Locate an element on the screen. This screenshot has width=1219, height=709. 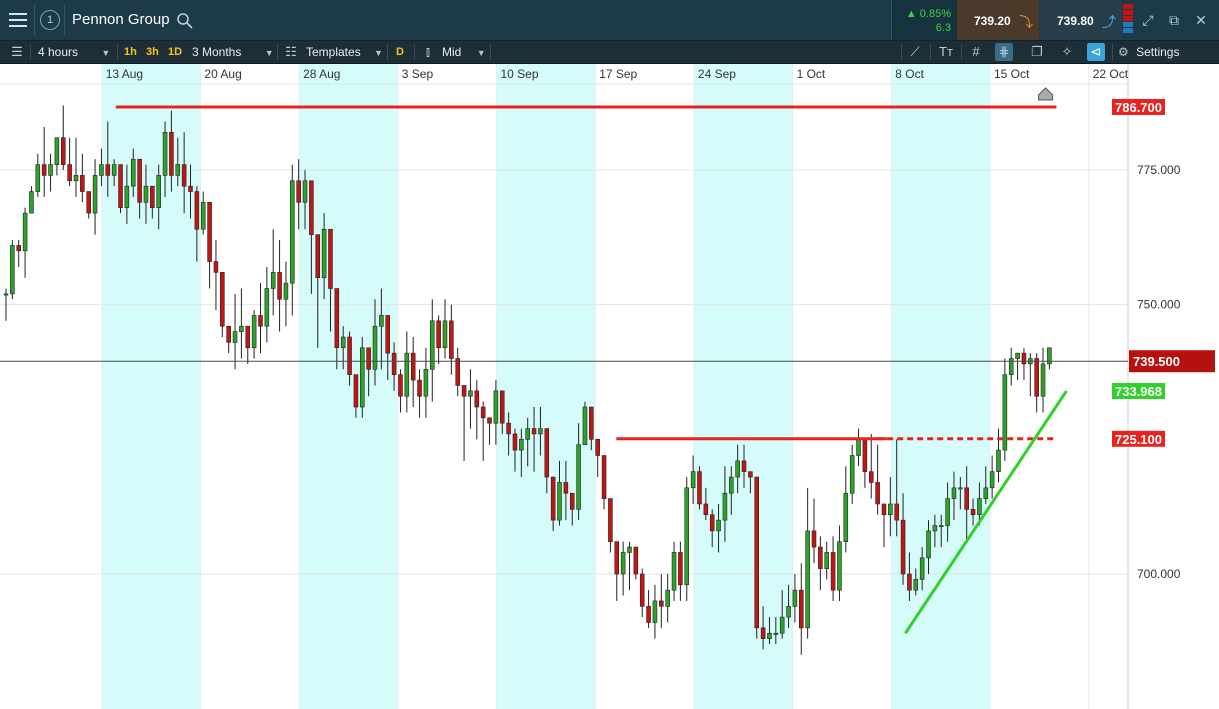
interval-1d: 1D is located at coordinates (175, 52).